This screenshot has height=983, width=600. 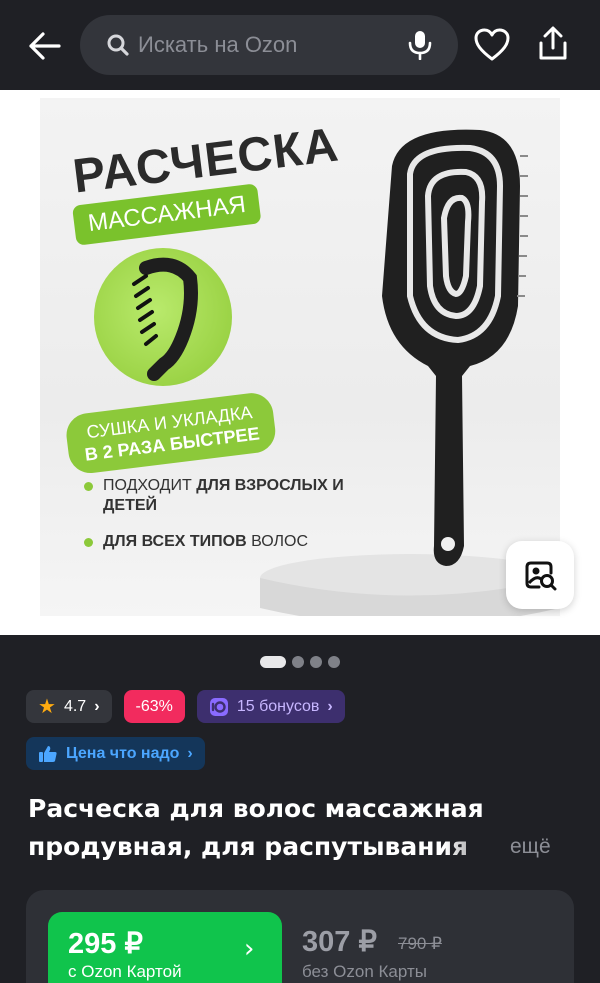 I want to click on search-input: Искать на Ozon, so click(x=217, y=45).